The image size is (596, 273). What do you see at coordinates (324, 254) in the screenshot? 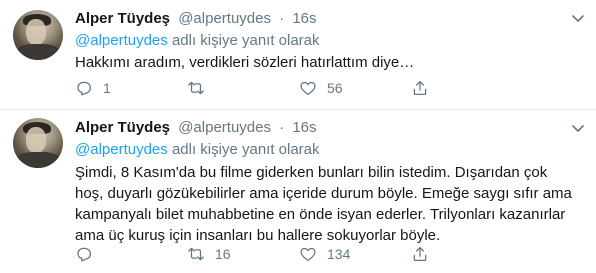
I see `like-button: 134` at bounding box center [324, 254].